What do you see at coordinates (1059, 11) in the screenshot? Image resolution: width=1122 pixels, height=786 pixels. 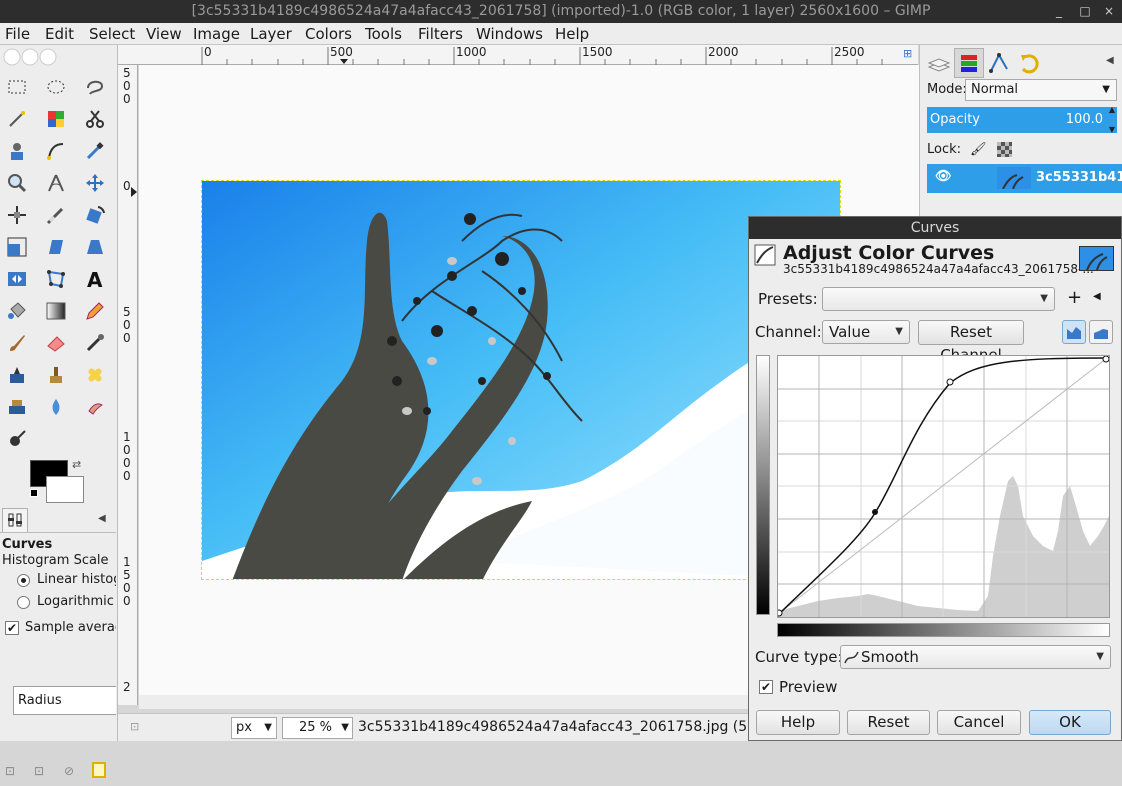 I see `minimize-button: _` at bounding box center [1059, 11].